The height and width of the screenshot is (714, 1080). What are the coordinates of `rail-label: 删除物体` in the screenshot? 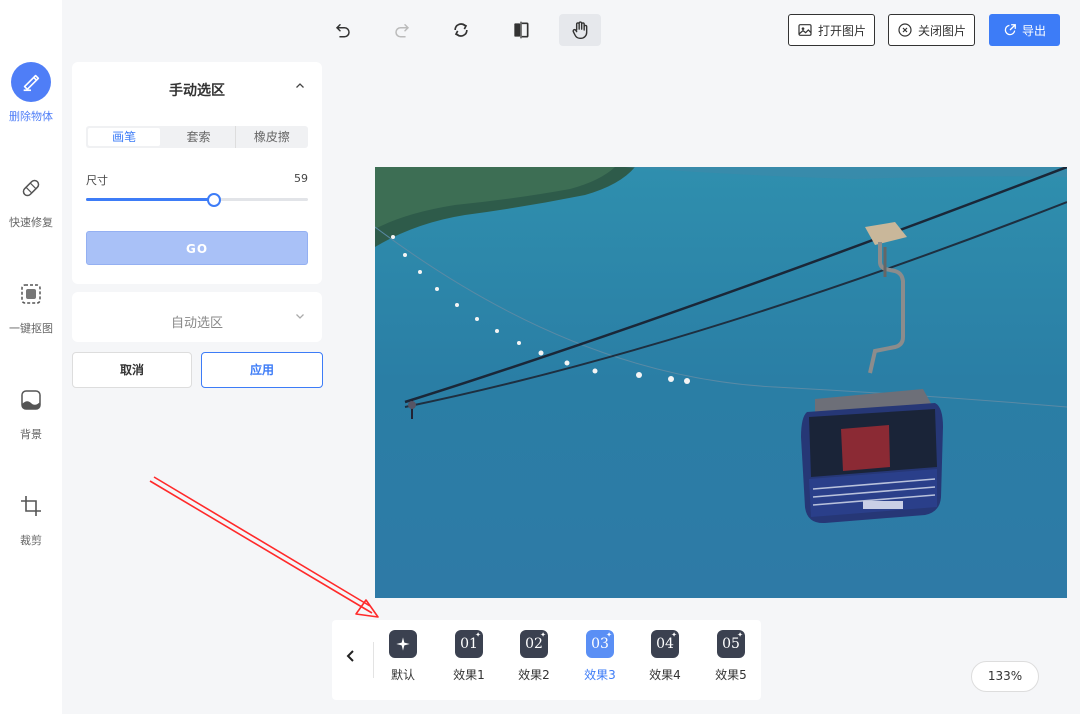 It's located at (31, 116).